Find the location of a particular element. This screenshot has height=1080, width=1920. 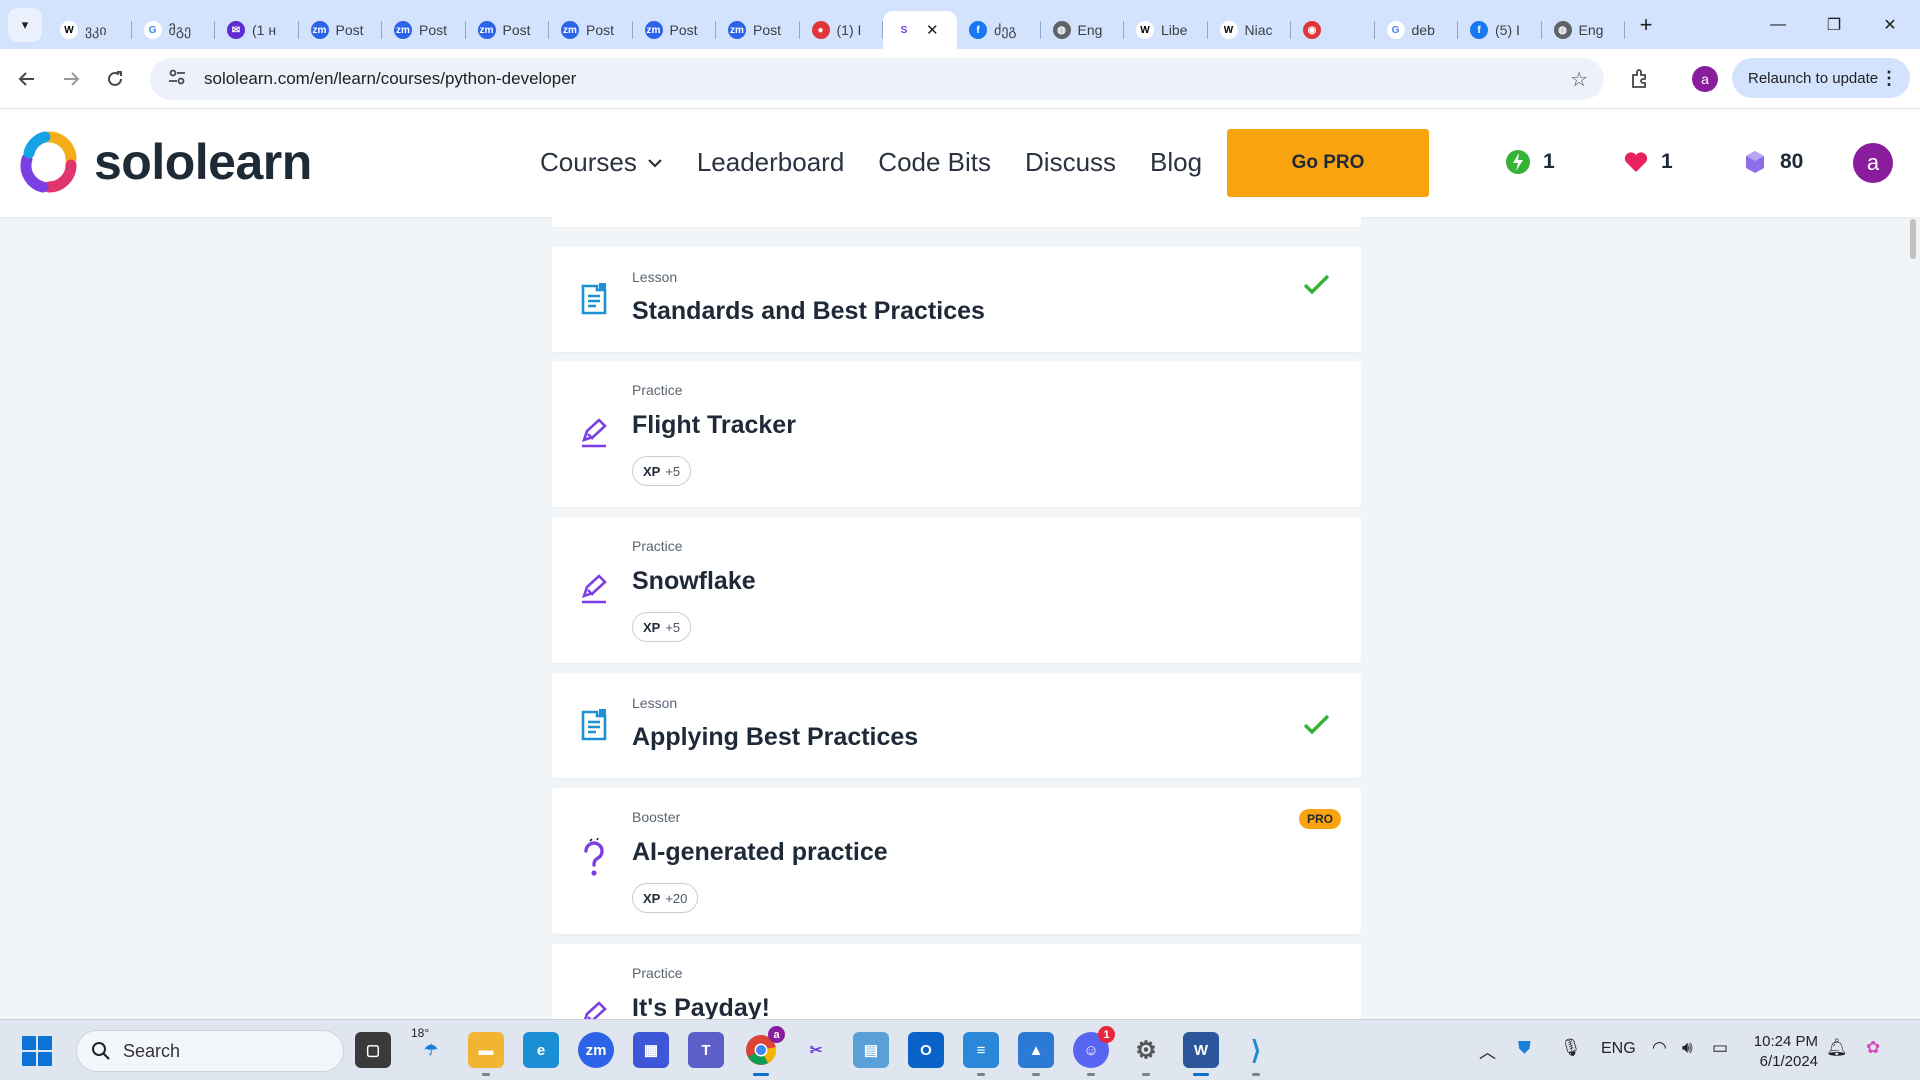

search-icon is located at coordinates (101, 1051).